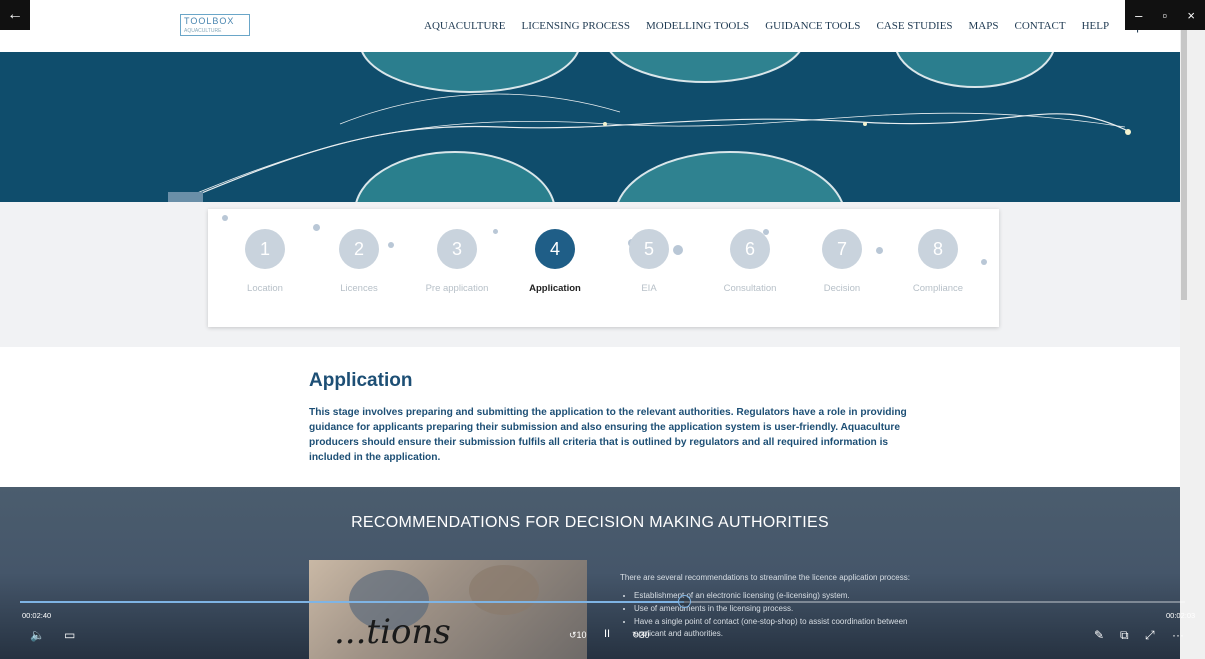 This screenshot has height=659, width=1205. Describe the element at coordinates (938, 249) in the screenshot. I see `step-number: 8` at that location.